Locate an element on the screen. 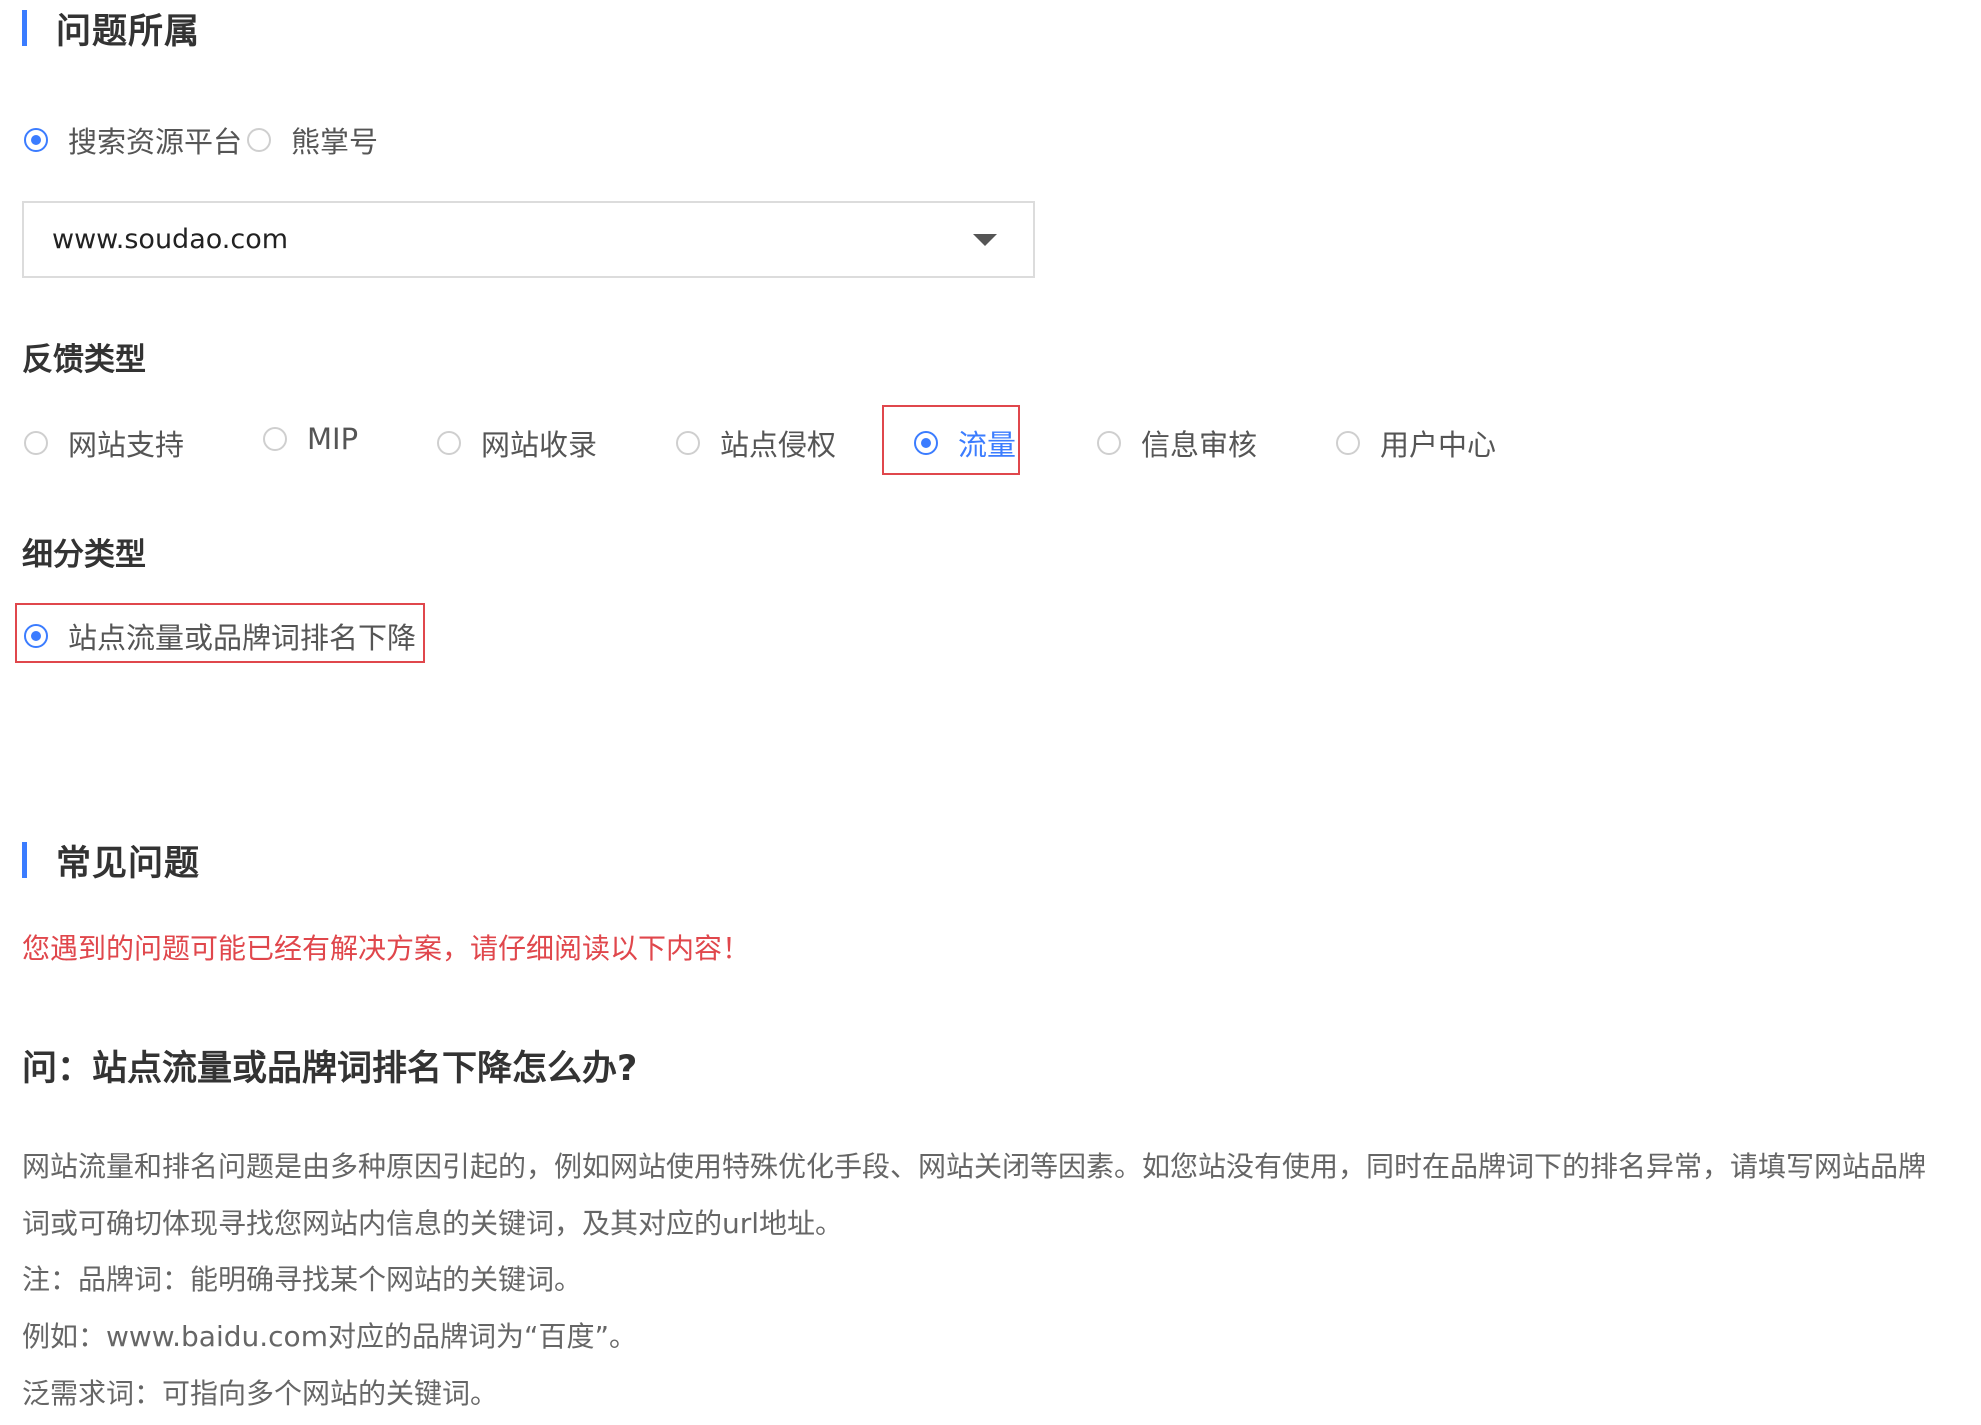 Image resolution: width=1981 pixels, height=1425 pixels. radio-platform-search-resource: 搜索资源平台 is located at coordinates (133, 140).